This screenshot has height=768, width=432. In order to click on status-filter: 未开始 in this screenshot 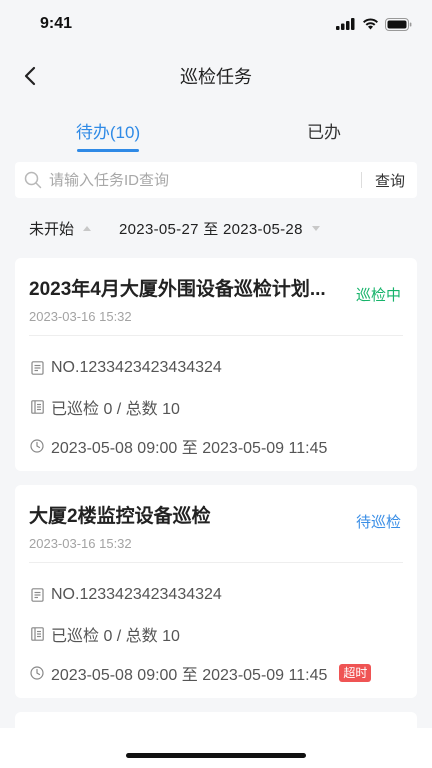, I will do `click(60, 228)`.